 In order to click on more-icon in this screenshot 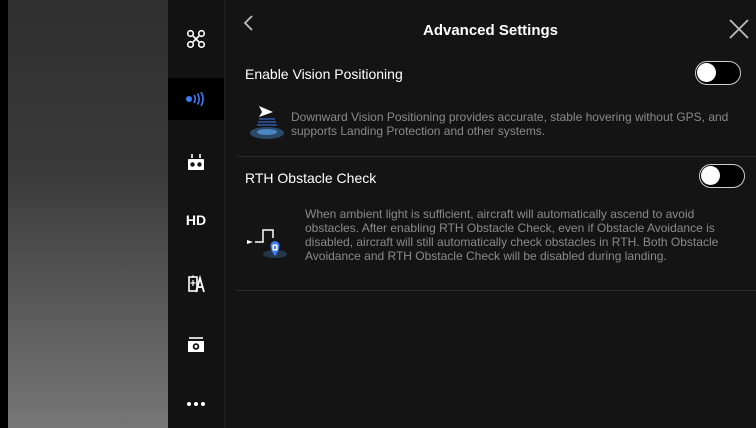, I will do `click(196, 404)`.